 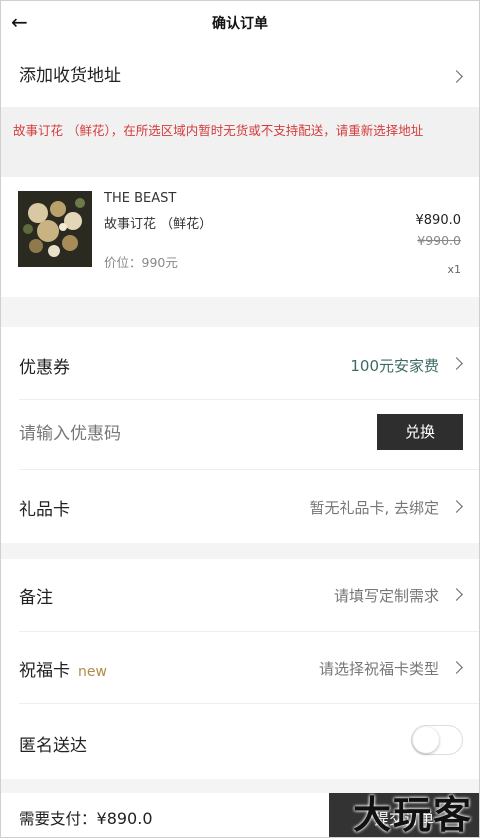 I want to click on product-name: THE BEAST, so click(x=140, y=198).